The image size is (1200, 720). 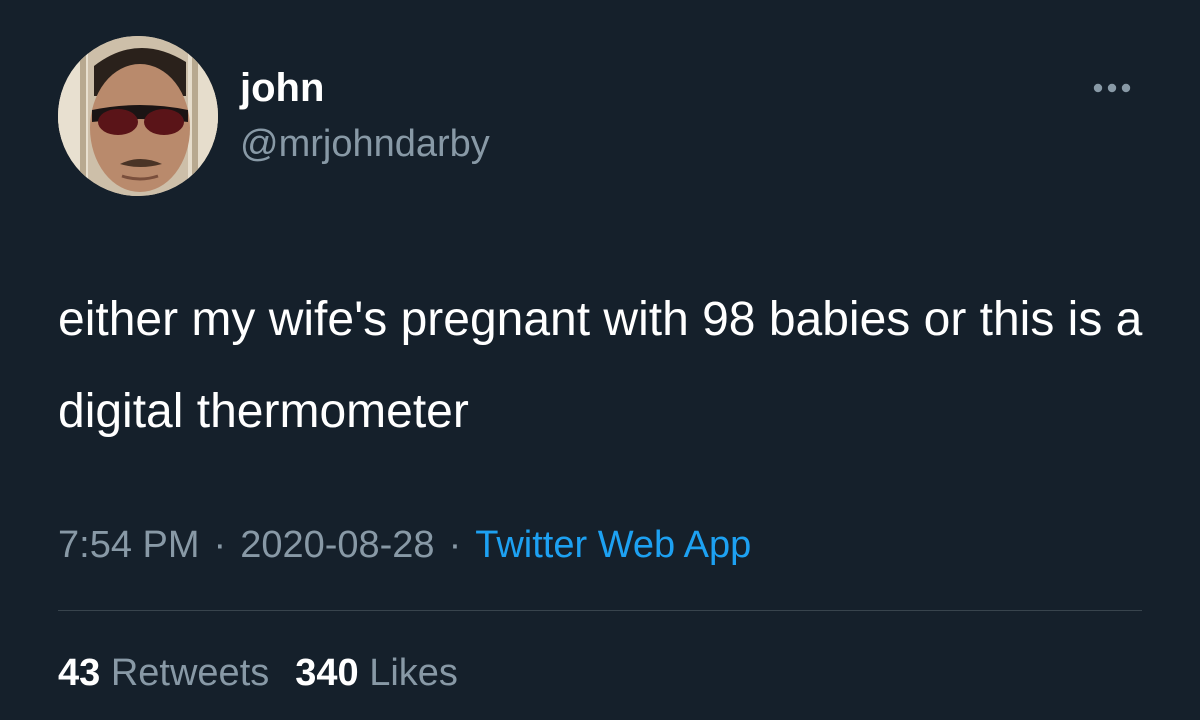 What do you see at coordinates (413, 673) in the screenshot?
I see `likes-label: Likes` at bounding box center [413, 673].